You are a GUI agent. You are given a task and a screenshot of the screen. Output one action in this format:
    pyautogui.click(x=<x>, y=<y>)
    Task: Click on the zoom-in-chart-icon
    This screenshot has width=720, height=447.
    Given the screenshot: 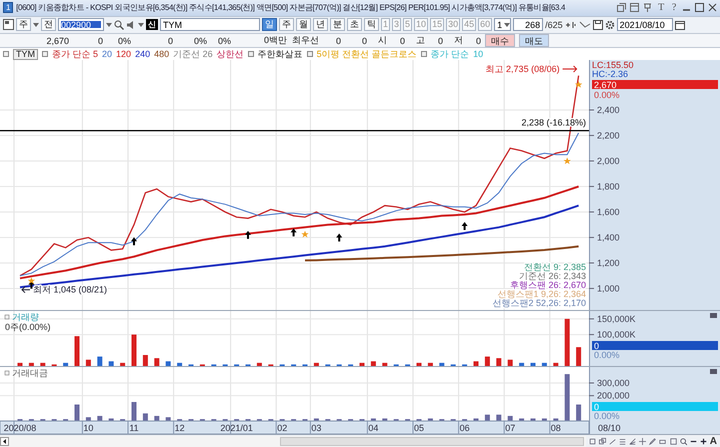 What is the action you would take?
    pyautogui.click(x=570, y=25)
    